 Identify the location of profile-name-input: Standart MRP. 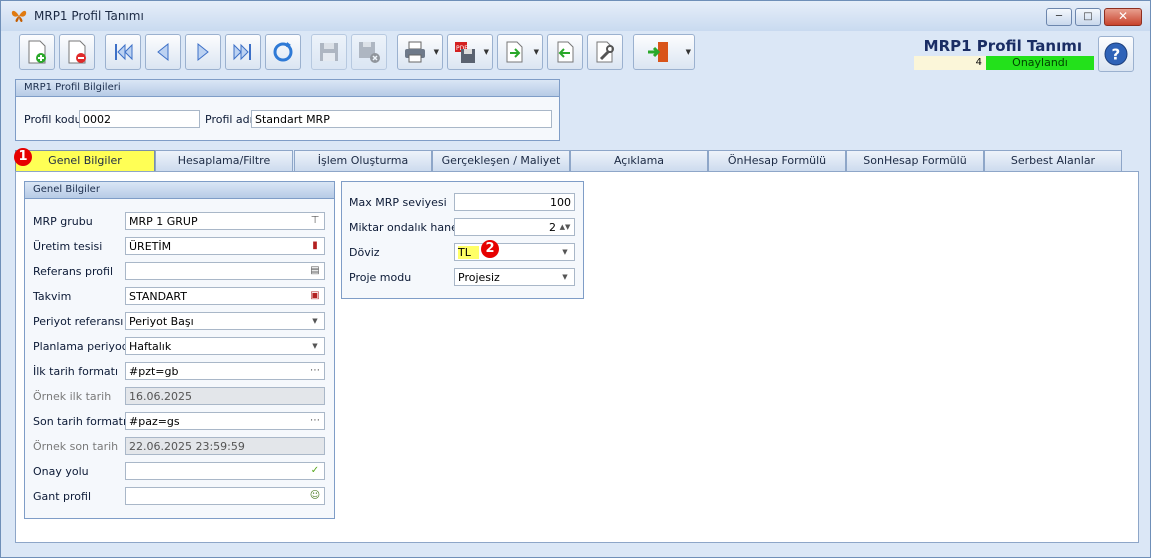
(401, 119).